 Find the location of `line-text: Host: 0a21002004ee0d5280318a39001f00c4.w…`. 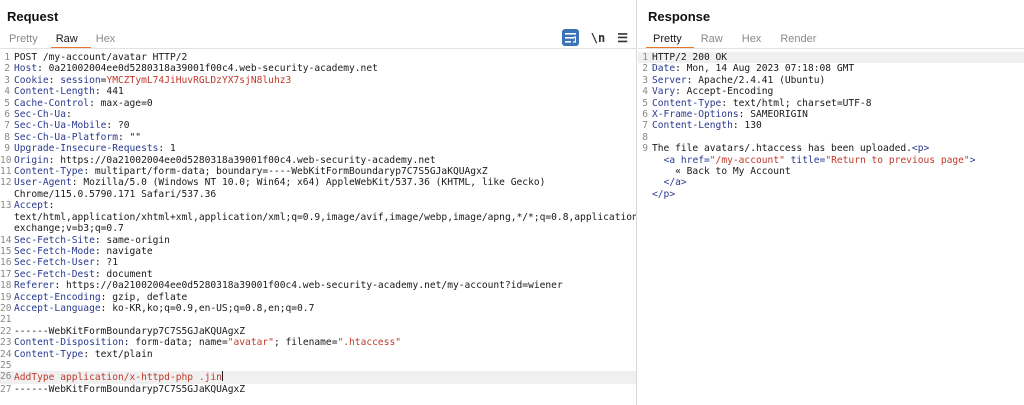

line-text: Host: 0a21002004ee0d5280318a39001f00c4.w… is located at coordinates (325, 68).